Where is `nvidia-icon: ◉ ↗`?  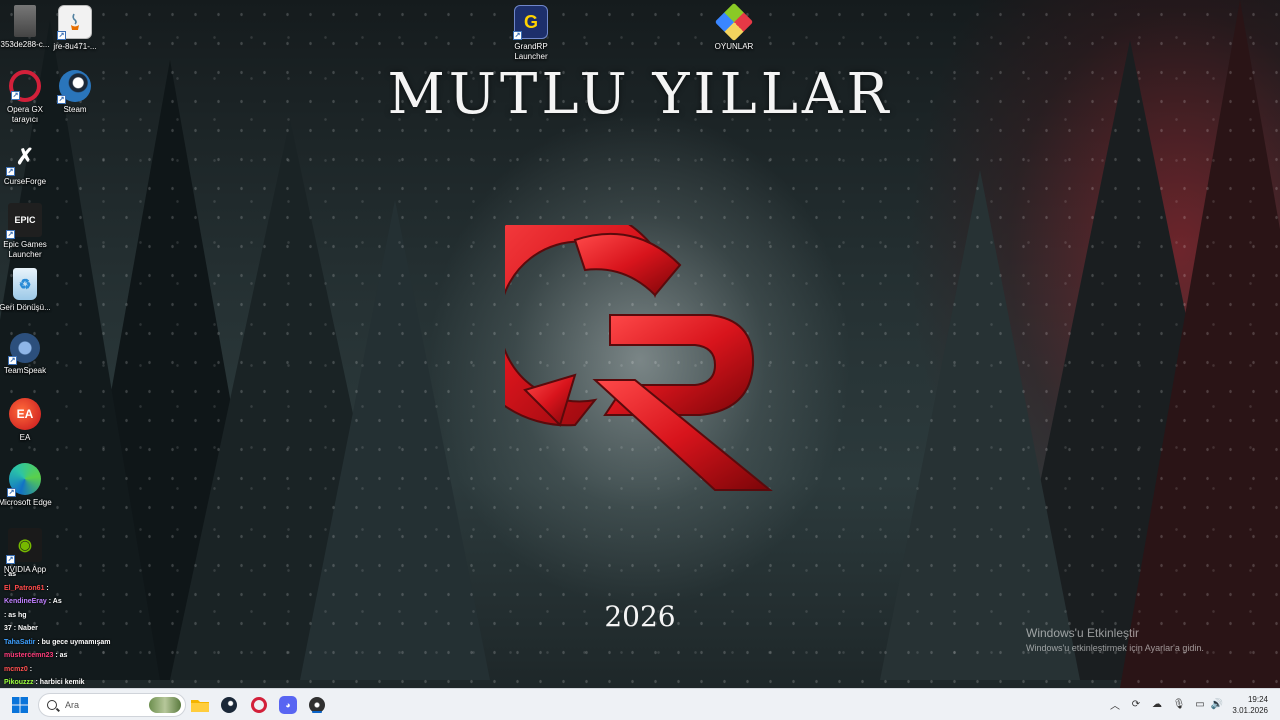 nvidia-icon: ◉ ↗ is located at coordinates (24, 546).